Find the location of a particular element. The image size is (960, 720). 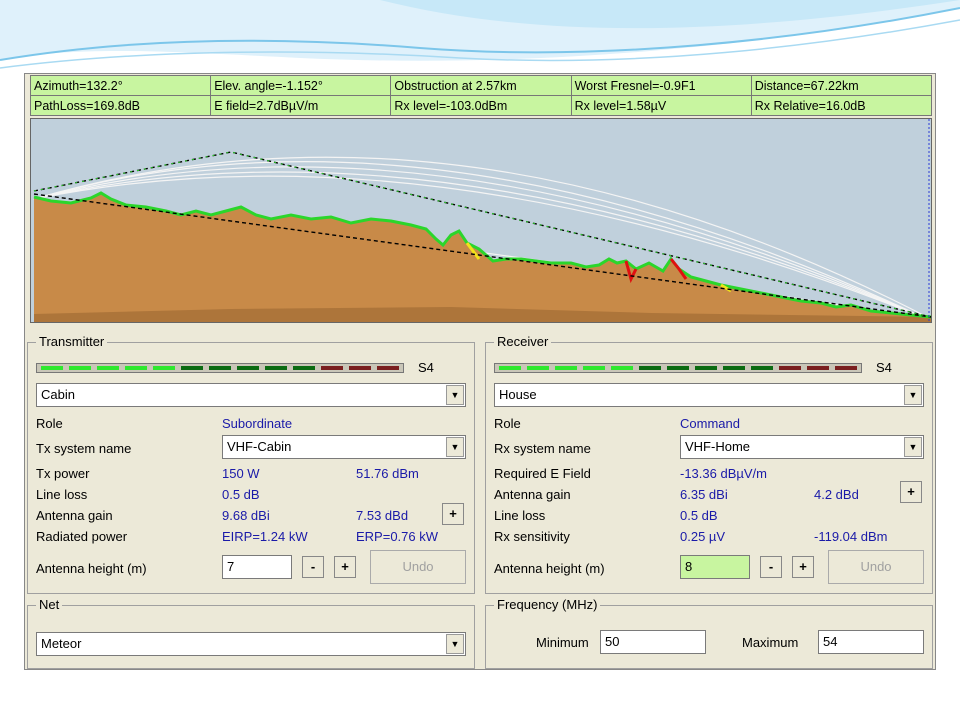

tx-antenna-gain-dbi: 9.68 dBi is located at coordinates (246, 515).